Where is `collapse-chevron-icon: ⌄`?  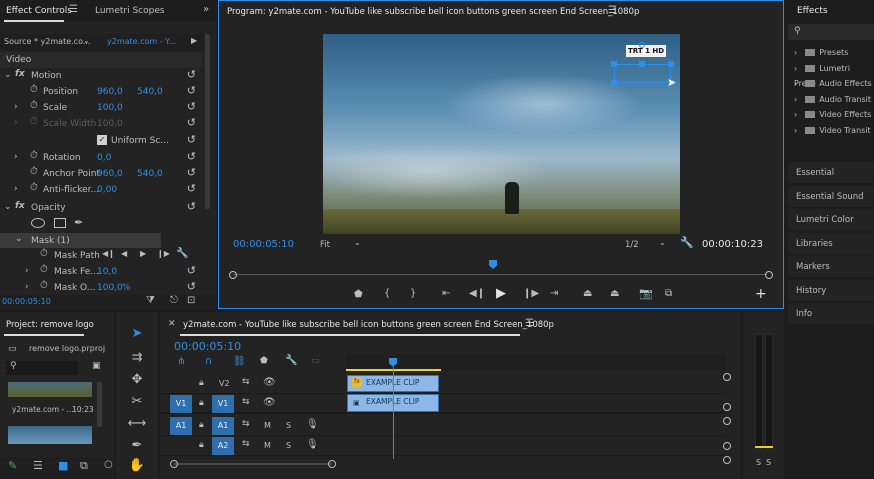
collapse-chevron-icon: ⌄ is located at coordinates (8, 75).